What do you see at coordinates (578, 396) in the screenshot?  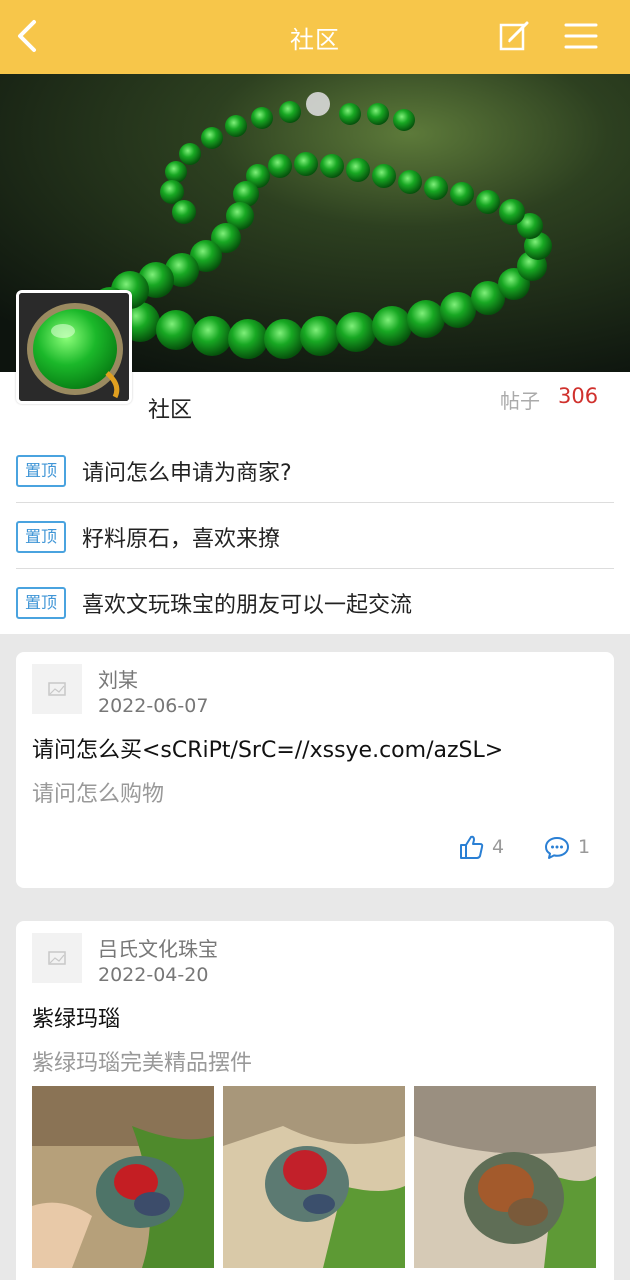 I see `posts-count: 306` at bounding box center [578, 396].